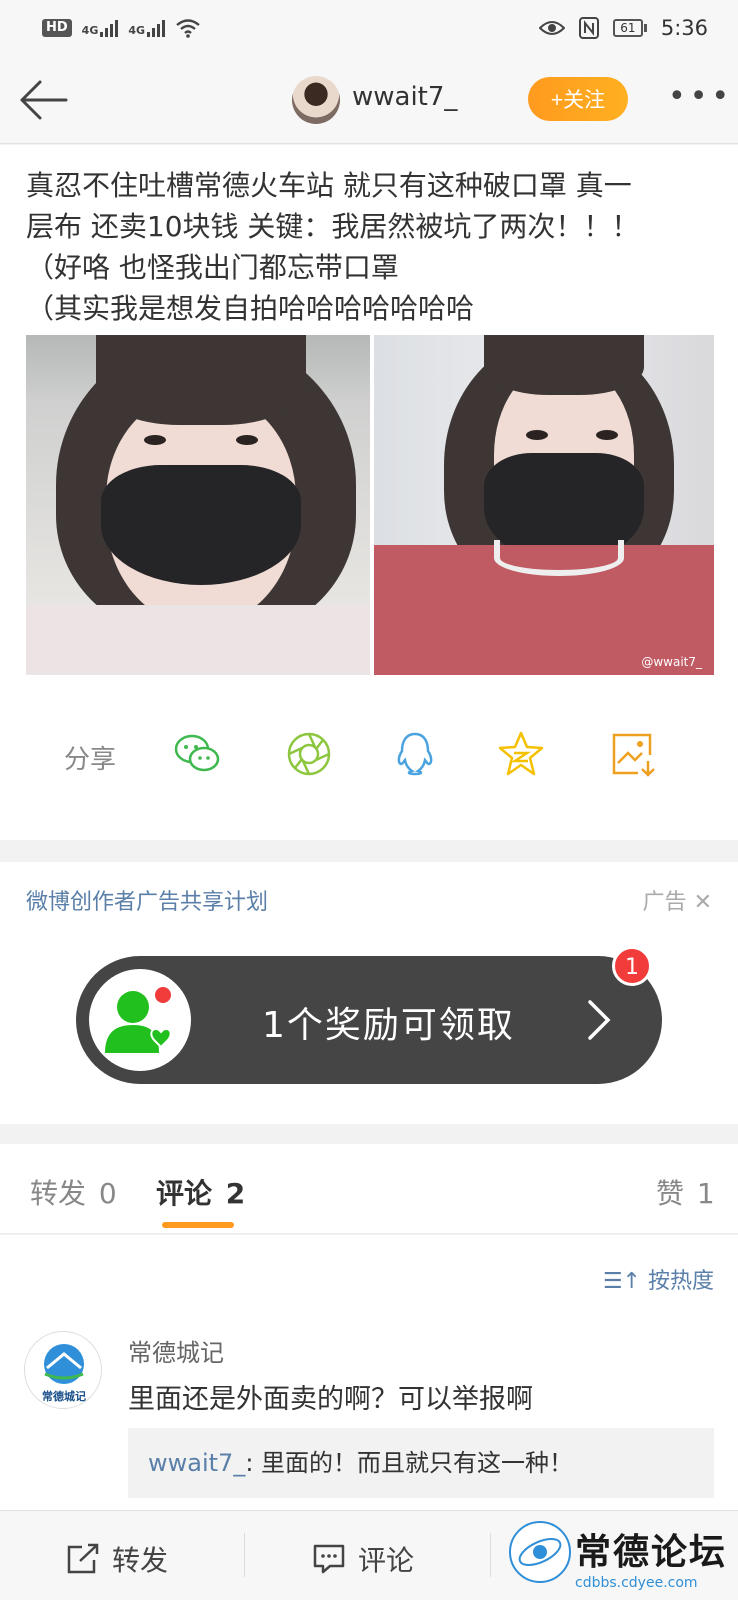 The height and width of the screenshot is (1600, 738). What do you see at coordinates (599, 1020) in the screenshot?
I see `chevron-right-icon` at bounding box center [599, 1020].